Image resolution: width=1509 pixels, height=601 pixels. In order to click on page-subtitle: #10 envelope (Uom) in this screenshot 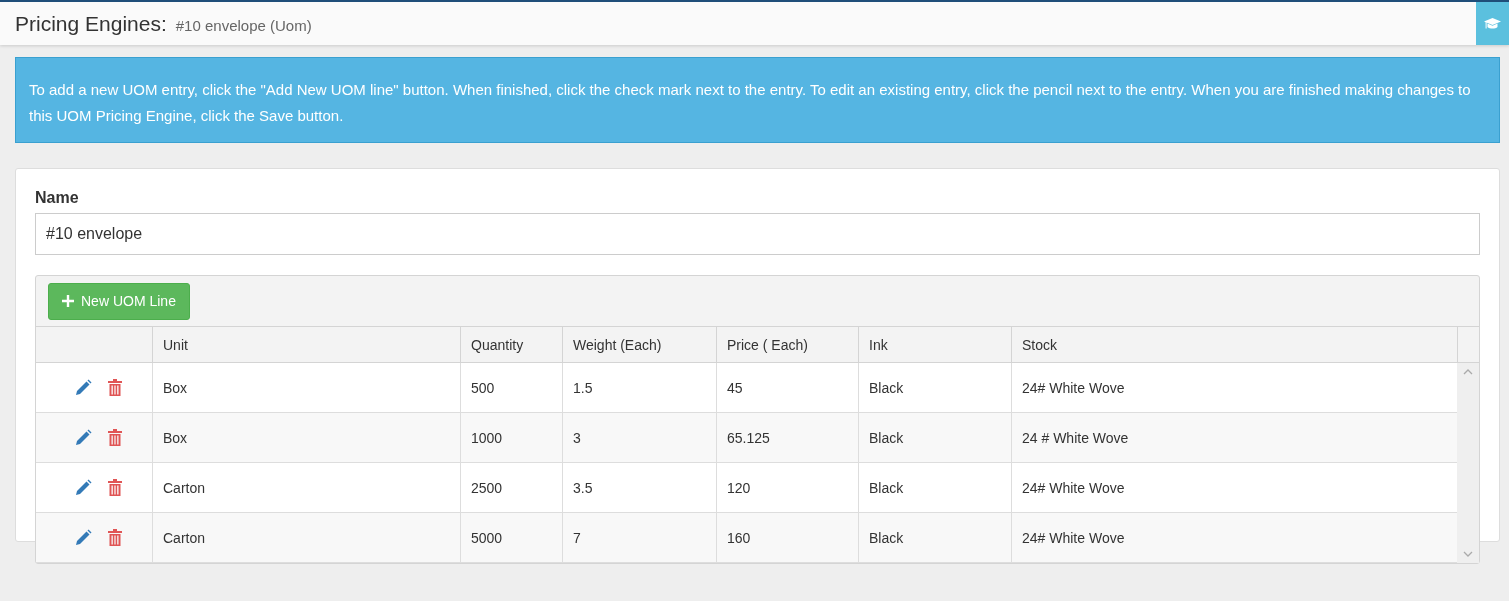, I will do `click(243, 25)`.